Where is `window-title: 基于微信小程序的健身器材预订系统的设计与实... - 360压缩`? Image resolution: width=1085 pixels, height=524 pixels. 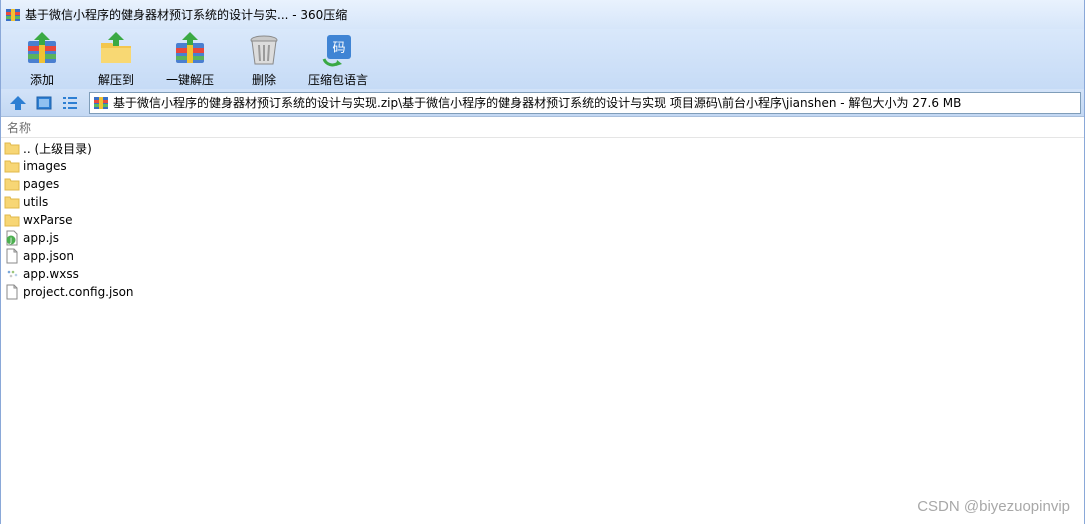
window-title: 基于微信小程序的健身器材预订系统的设计与实... - 360压缩 is located at coordinates (186, 15).